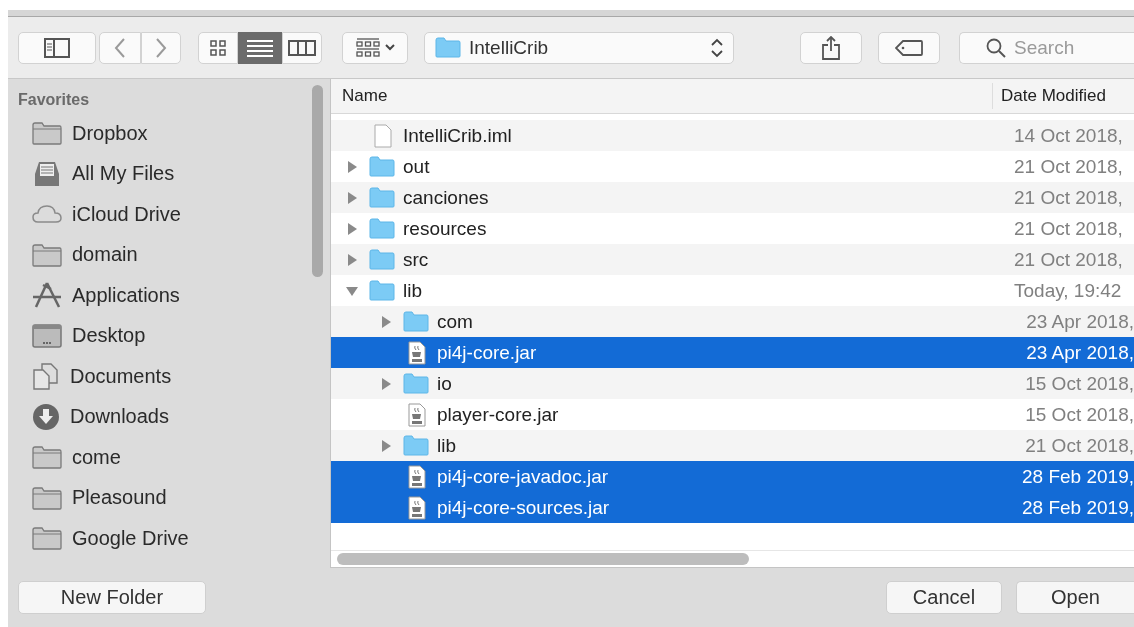 The height and width of the screenshot is (627, 1134). What do you see at coordinates (130, 538) in the screenshot?
I see `sidebar-label: Google Drive` at bounding box center [130, 538].